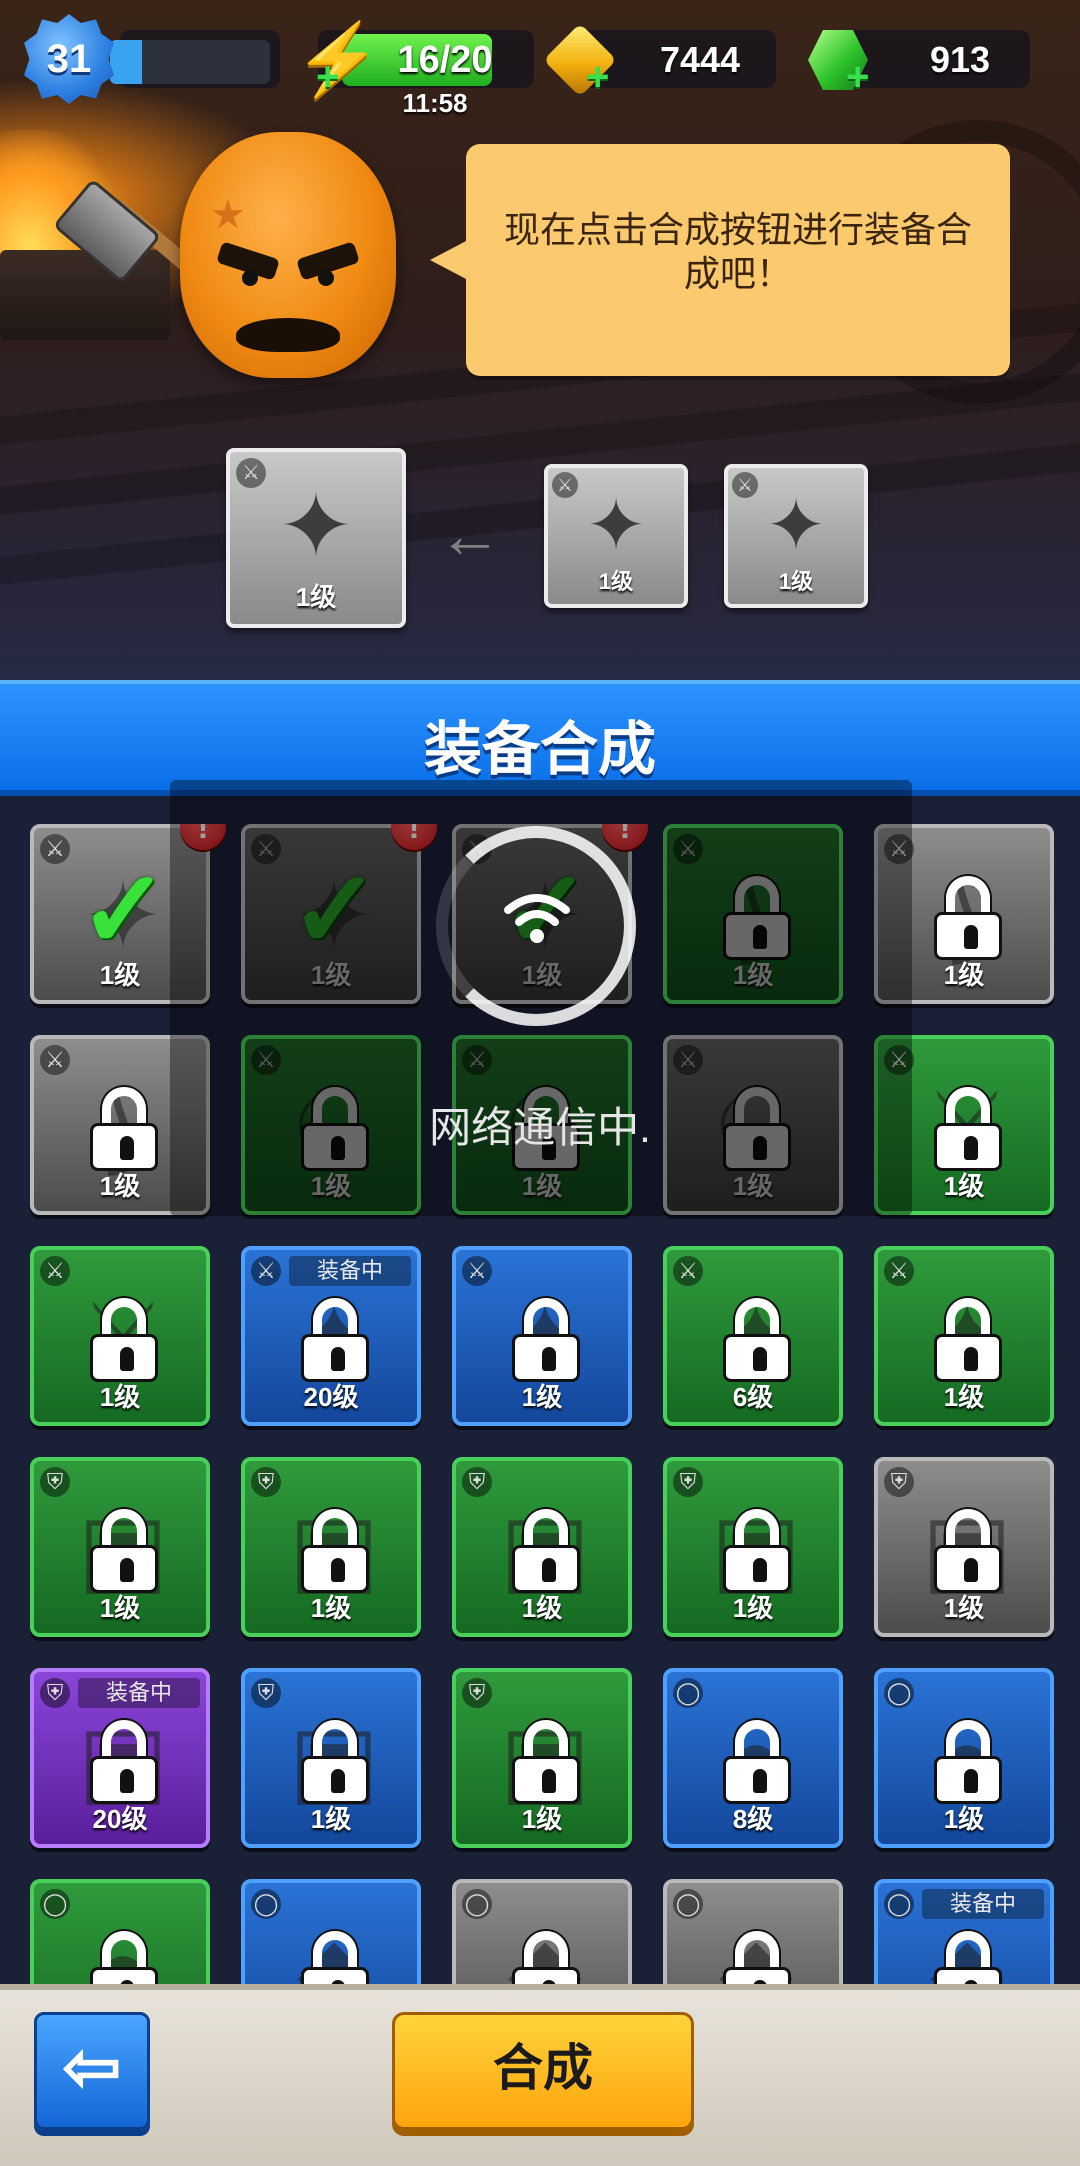 The height and width of the screenshot is (2166, 1080). Describe the element at coordinates (288, 335) in the screenshot. I see `blacksmith-mustache` at that location.